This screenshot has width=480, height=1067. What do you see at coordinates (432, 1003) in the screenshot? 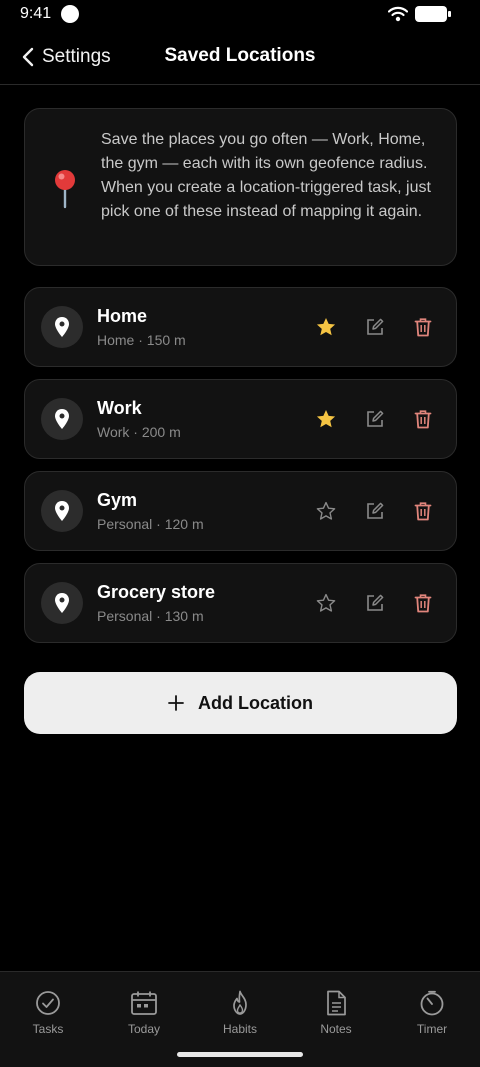
I see `timer-icon` at bounding box center [432, 1003].